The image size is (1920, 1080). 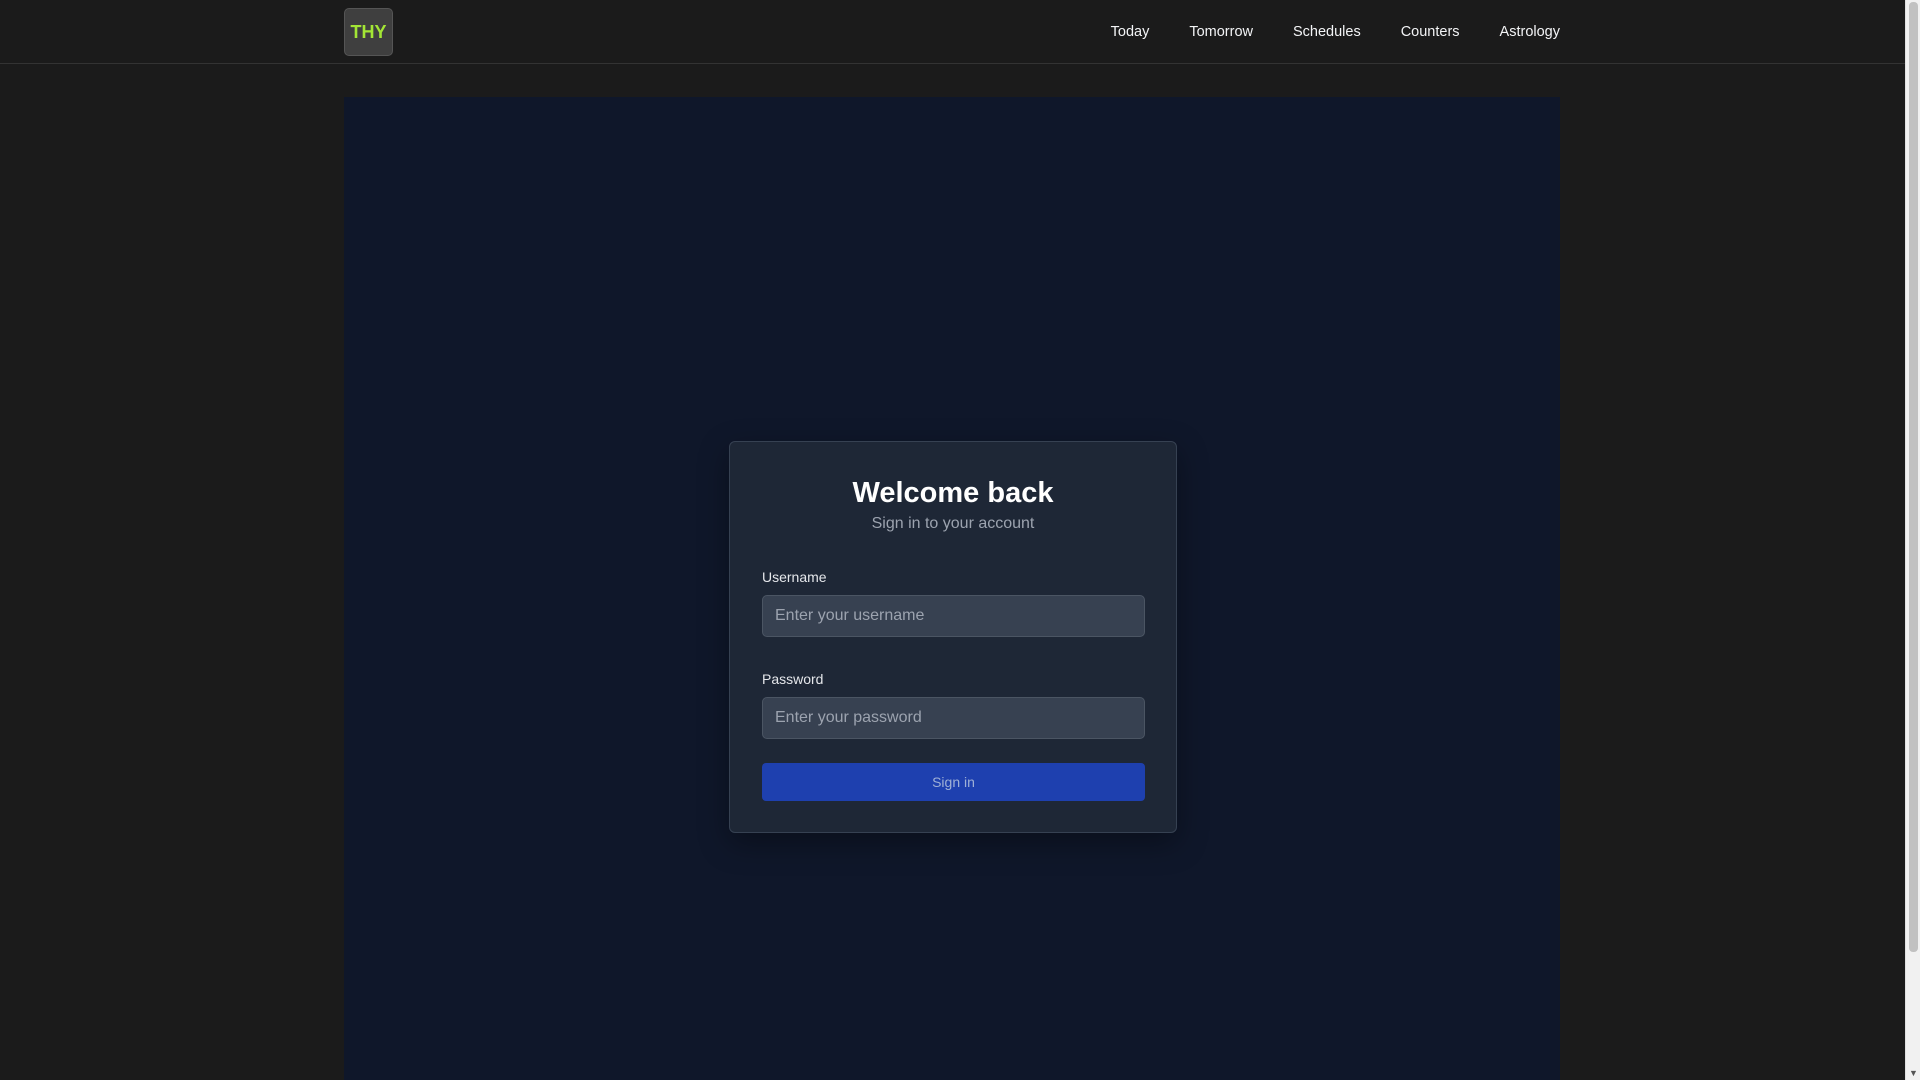 What do you see at coordinates (953, 493) in the screenshot?
I see `login-title: Welcome back` at bounding box center [953, 493].